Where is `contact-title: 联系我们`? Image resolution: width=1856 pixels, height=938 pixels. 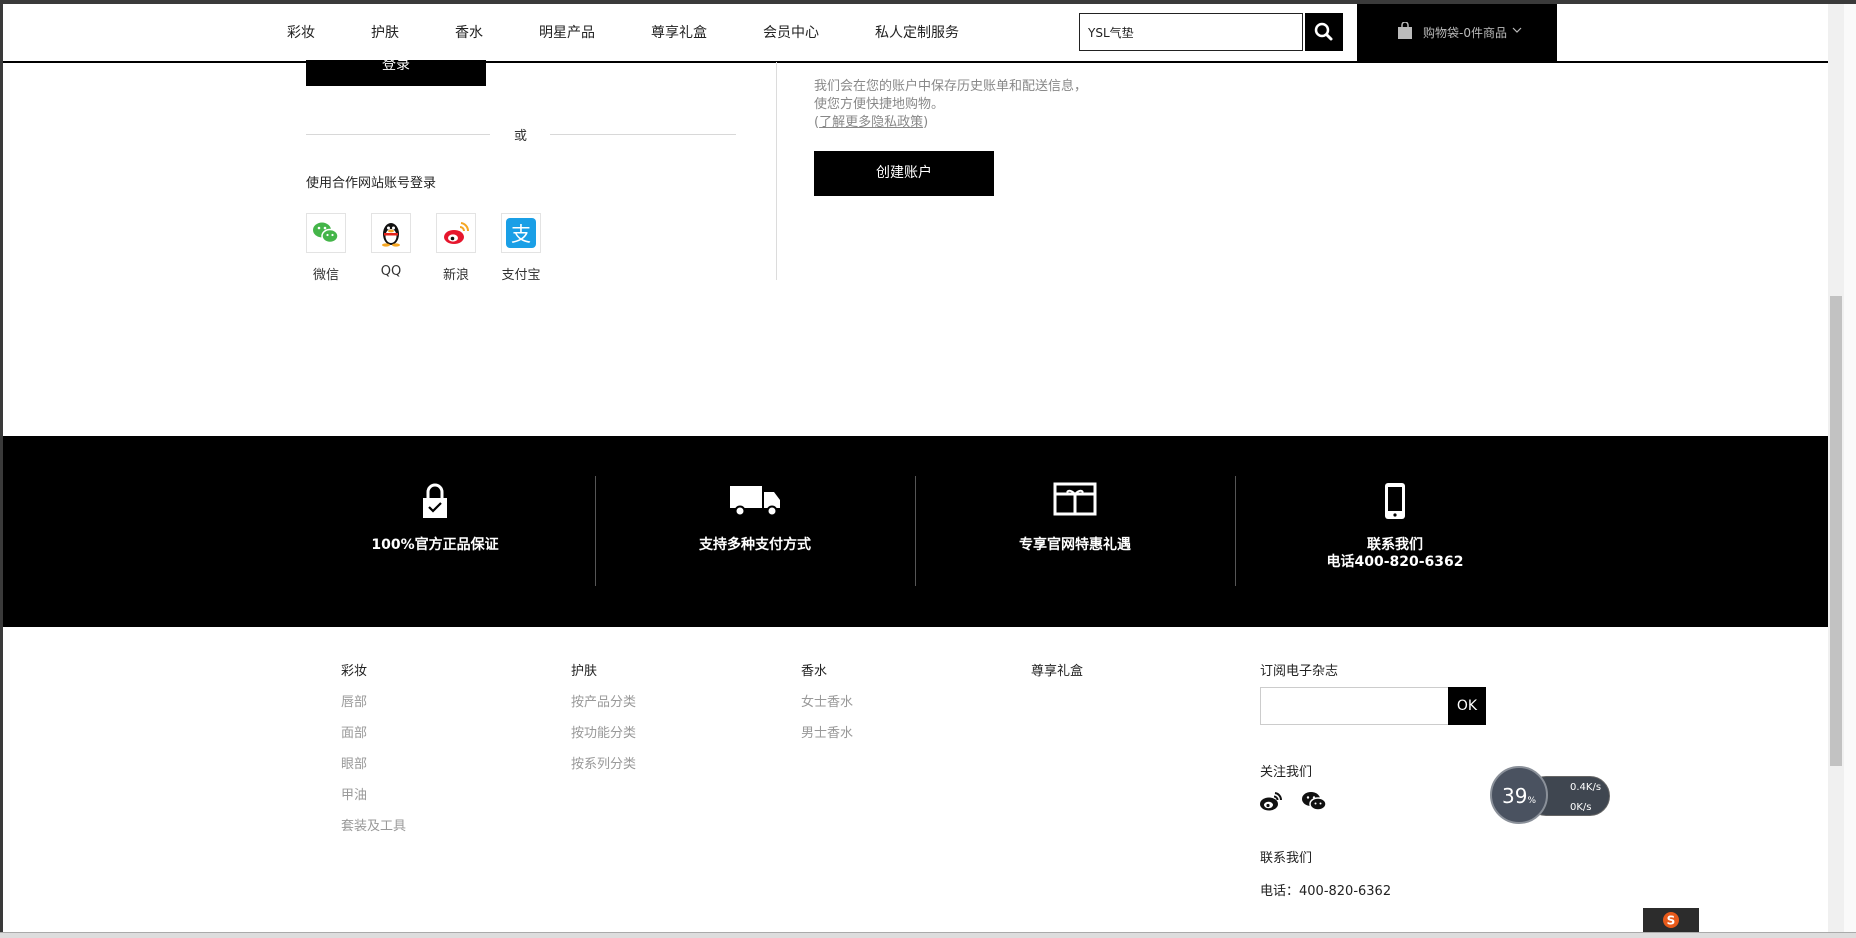 contact-title: 联系我们 is located at coordinates (1395, 545).